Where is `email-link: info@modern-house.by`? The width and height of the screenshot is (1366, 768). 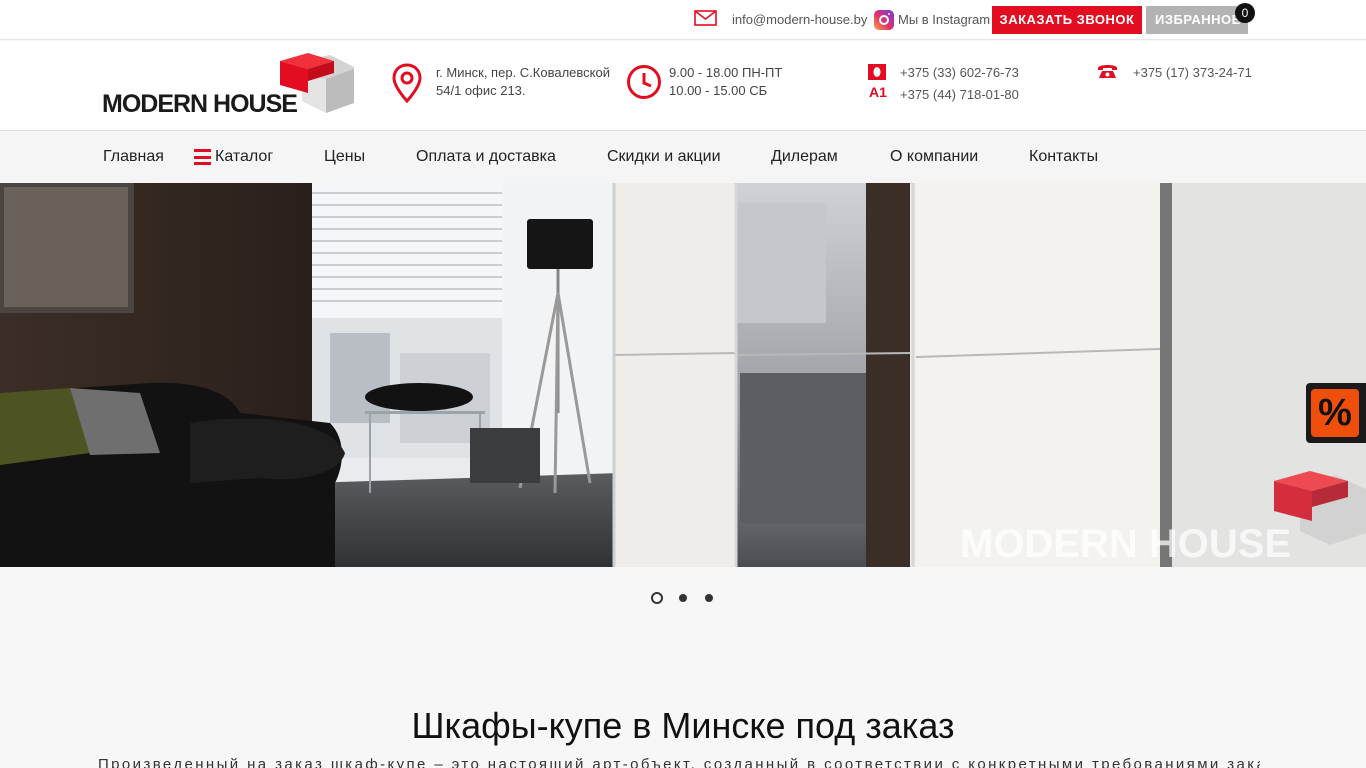 email-link: info@modern-house.by is located at coordinates (799, 19).